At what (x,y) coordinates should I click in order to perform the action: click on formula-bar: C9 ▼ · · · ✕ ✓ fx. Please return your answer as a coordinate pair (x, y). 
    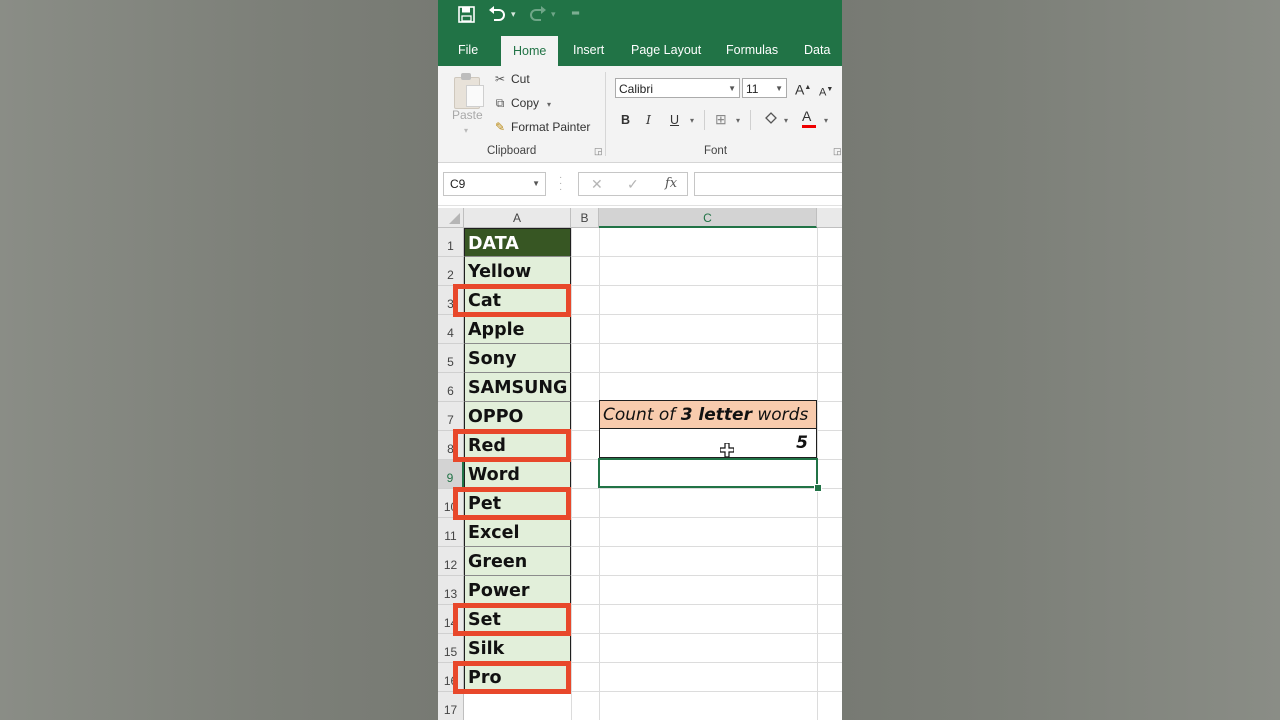
    Looking at the image, I should click on (640, 184).